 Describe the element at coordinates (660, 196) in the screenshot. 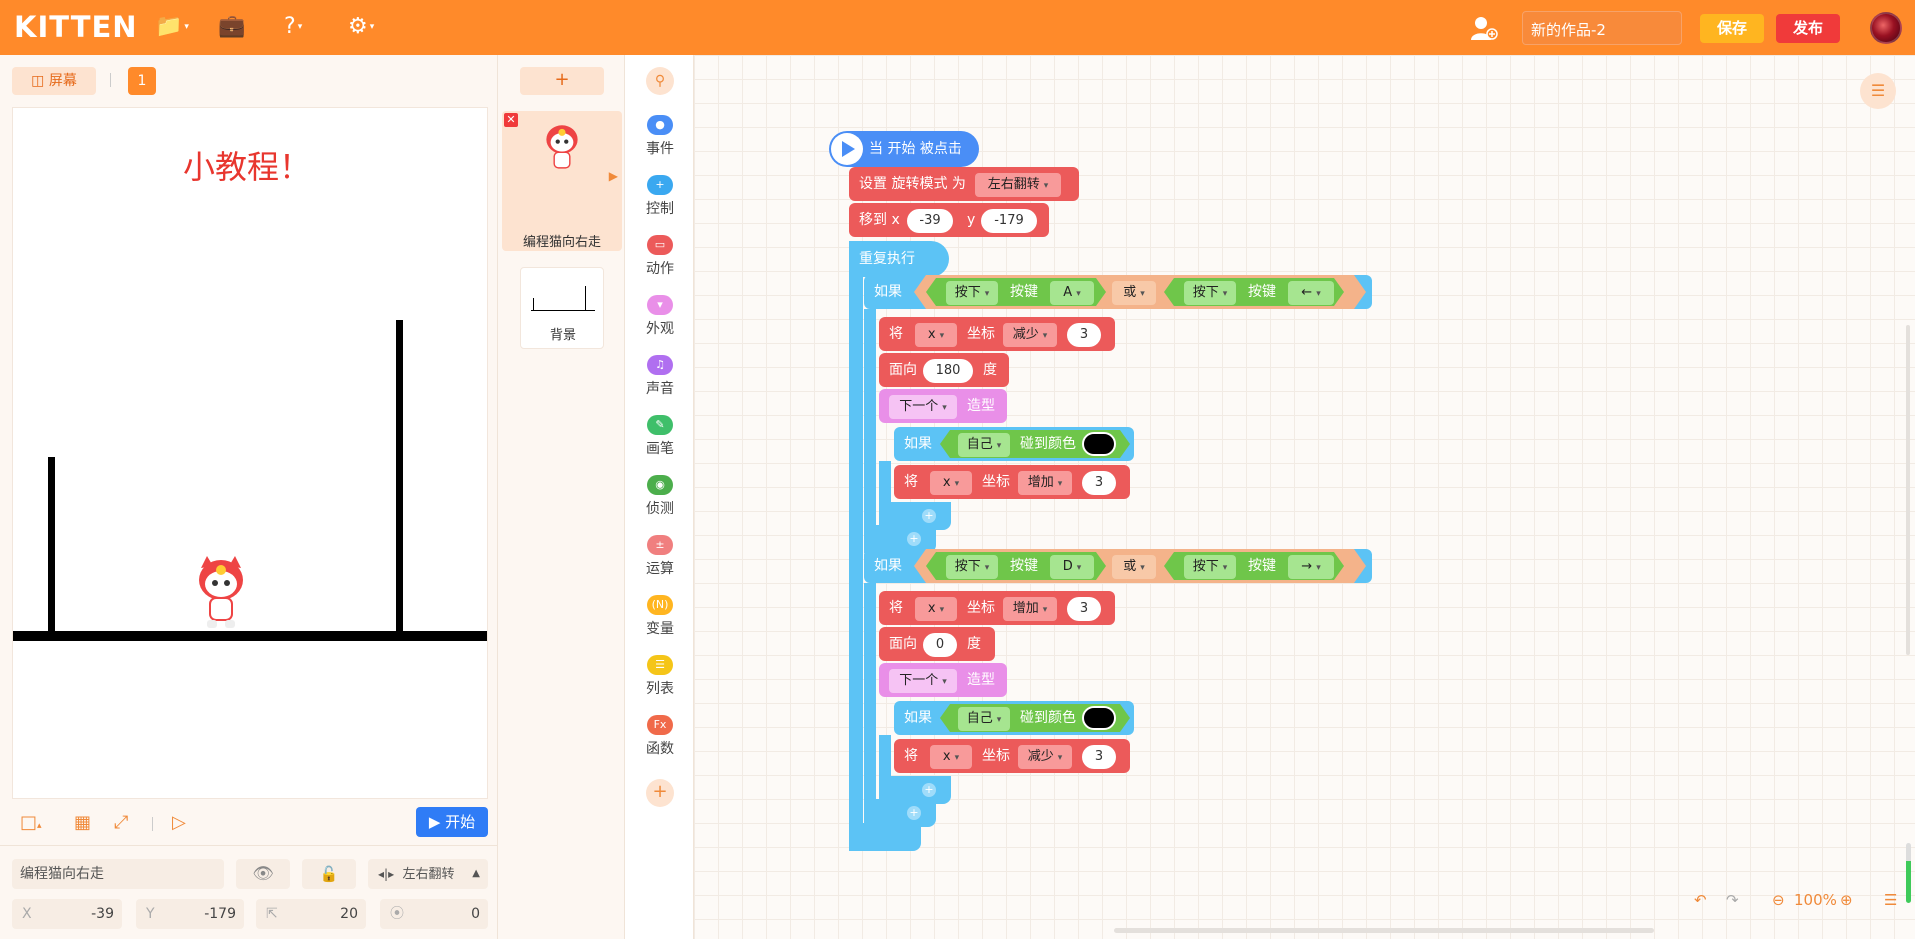

I see `category-control: + 控制` at that location.